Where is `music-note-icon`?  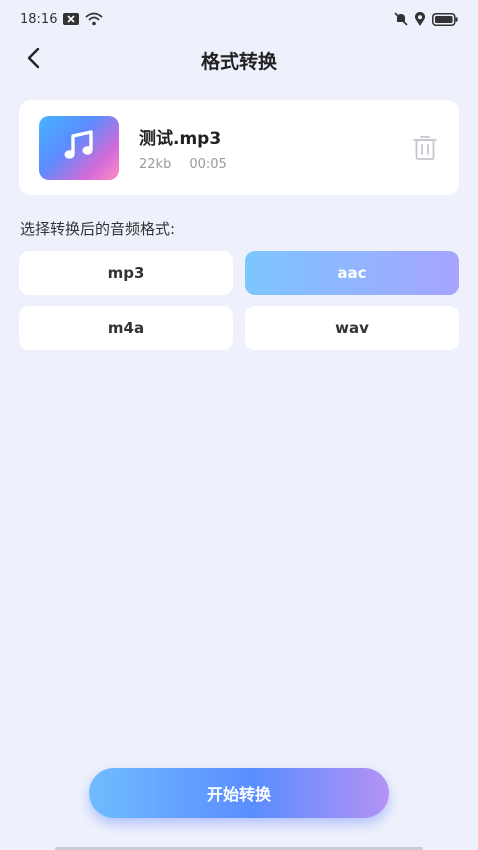 music-note-icon is located at coordinates (79, 148).